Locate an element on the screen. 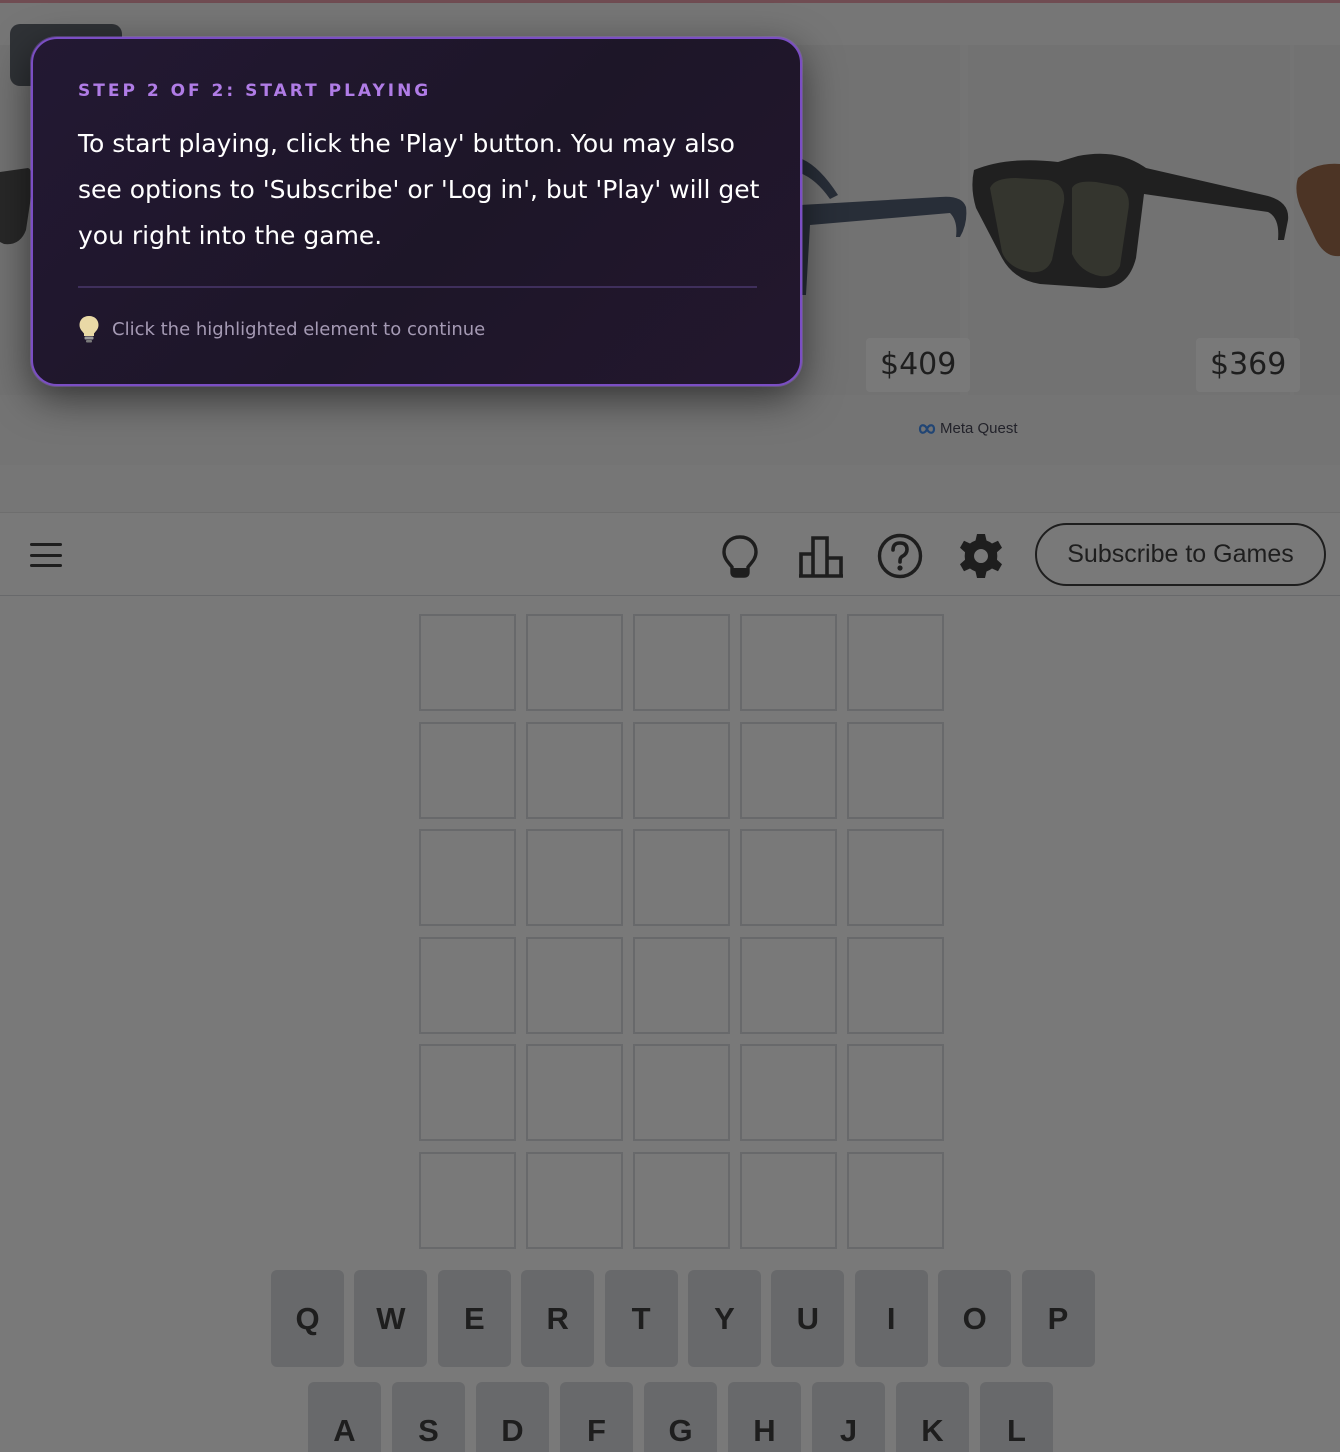  glasses-image-black is located at coordinates (1130, 221).